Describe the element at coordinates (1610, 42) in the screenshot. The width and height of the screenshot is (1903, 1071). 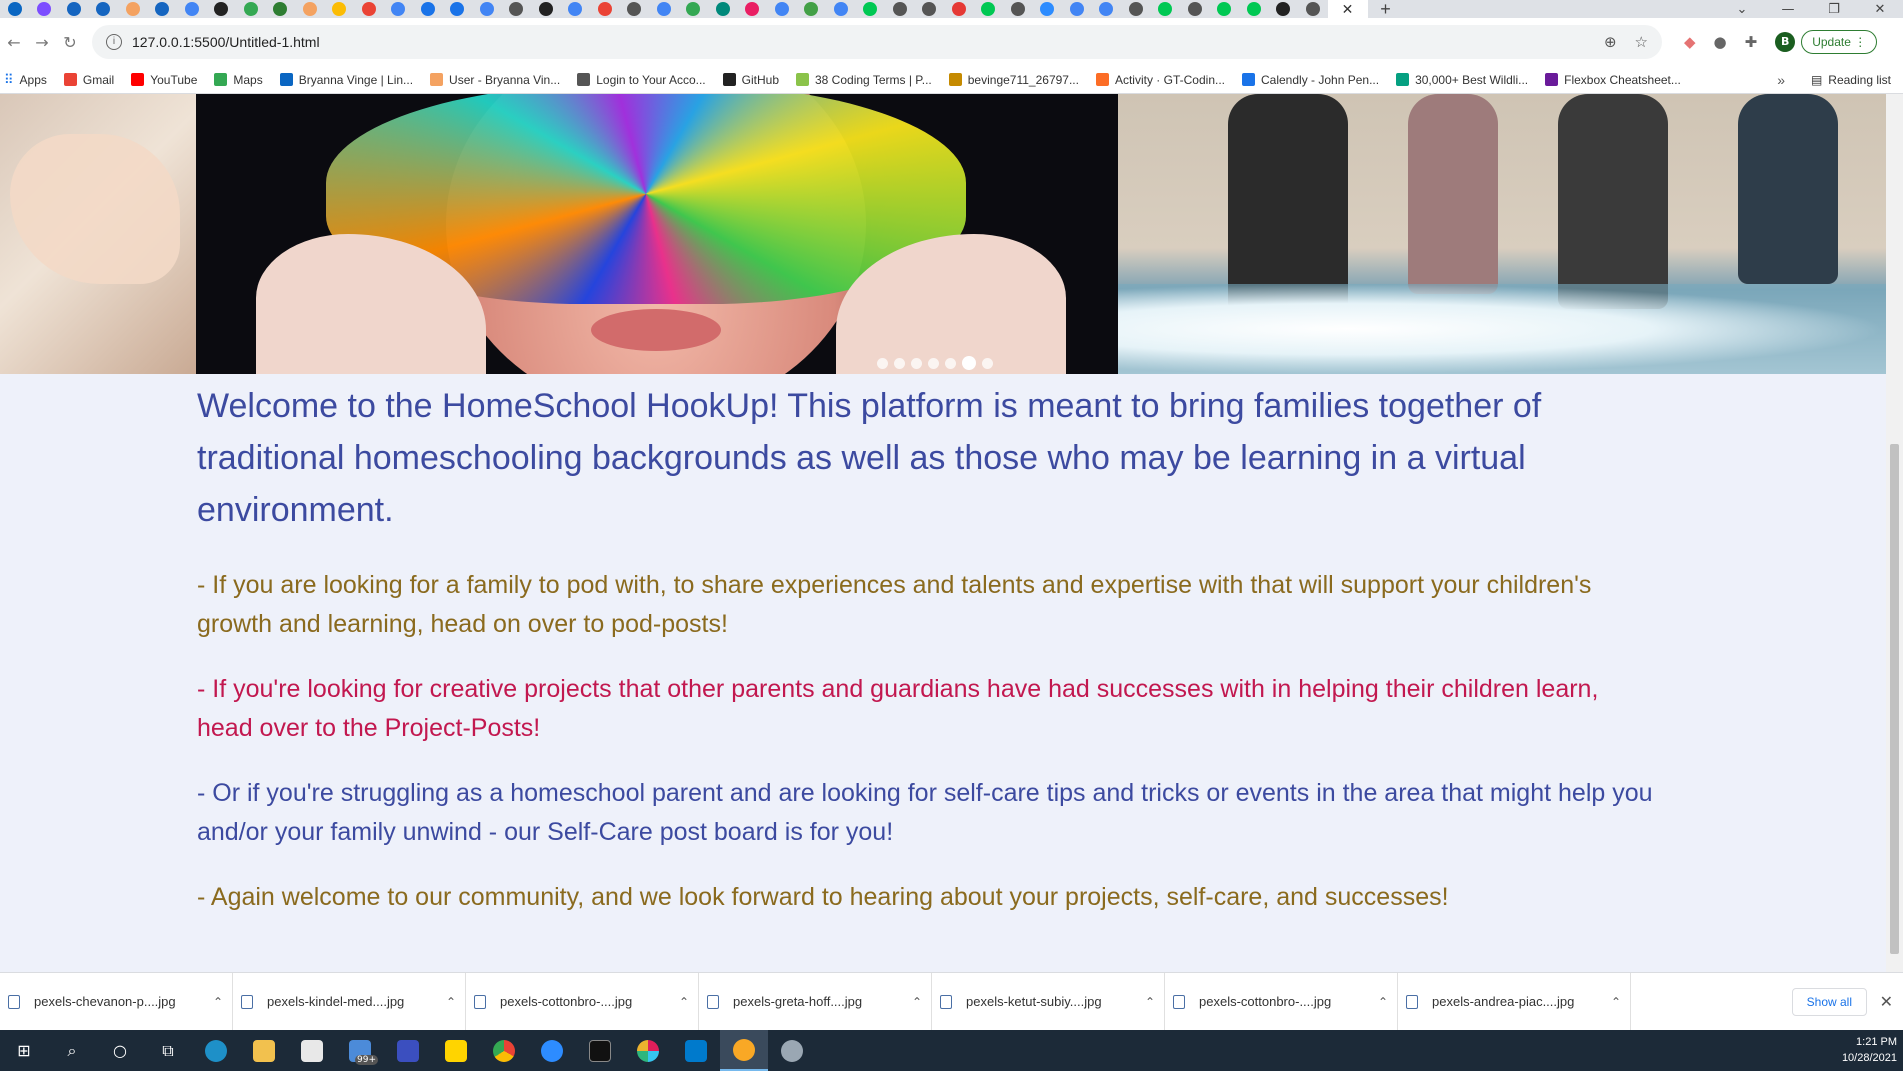
I see `zoom-icon: ⊕` at that location.